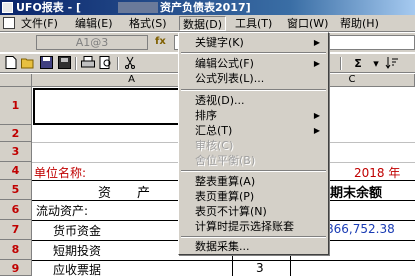  What do you see at coordinates (124, 191) in the screenshot?
I see `asset-header: 资 产` at bounding box center [124, 191].